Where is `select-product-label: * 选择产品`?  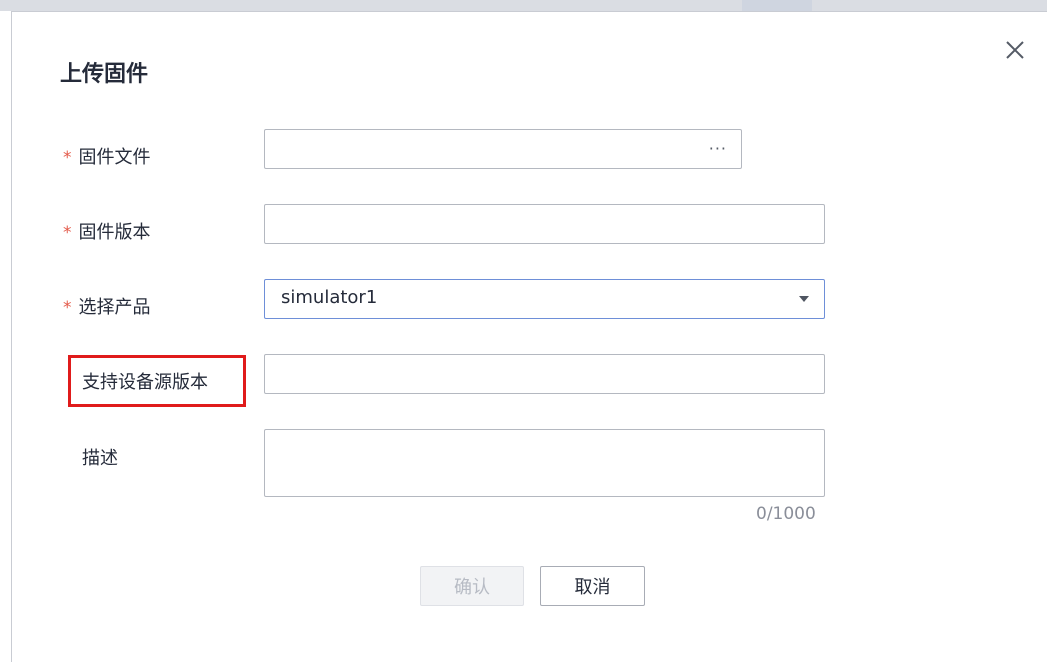 select-product-label: * 选择产品 is located at coordinates (107, 307).